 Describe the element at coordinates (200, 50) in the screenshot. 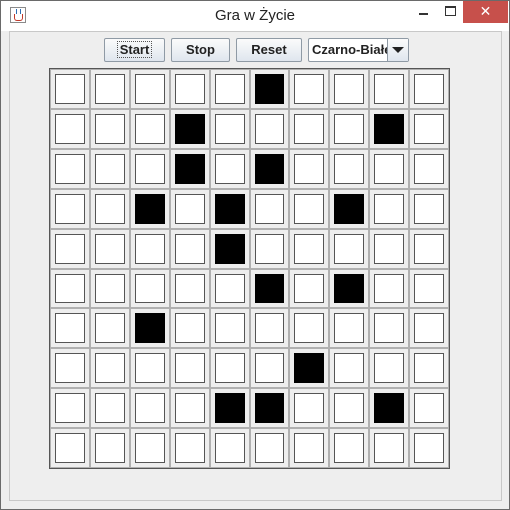

I see `stop-button: Stop` at that location.